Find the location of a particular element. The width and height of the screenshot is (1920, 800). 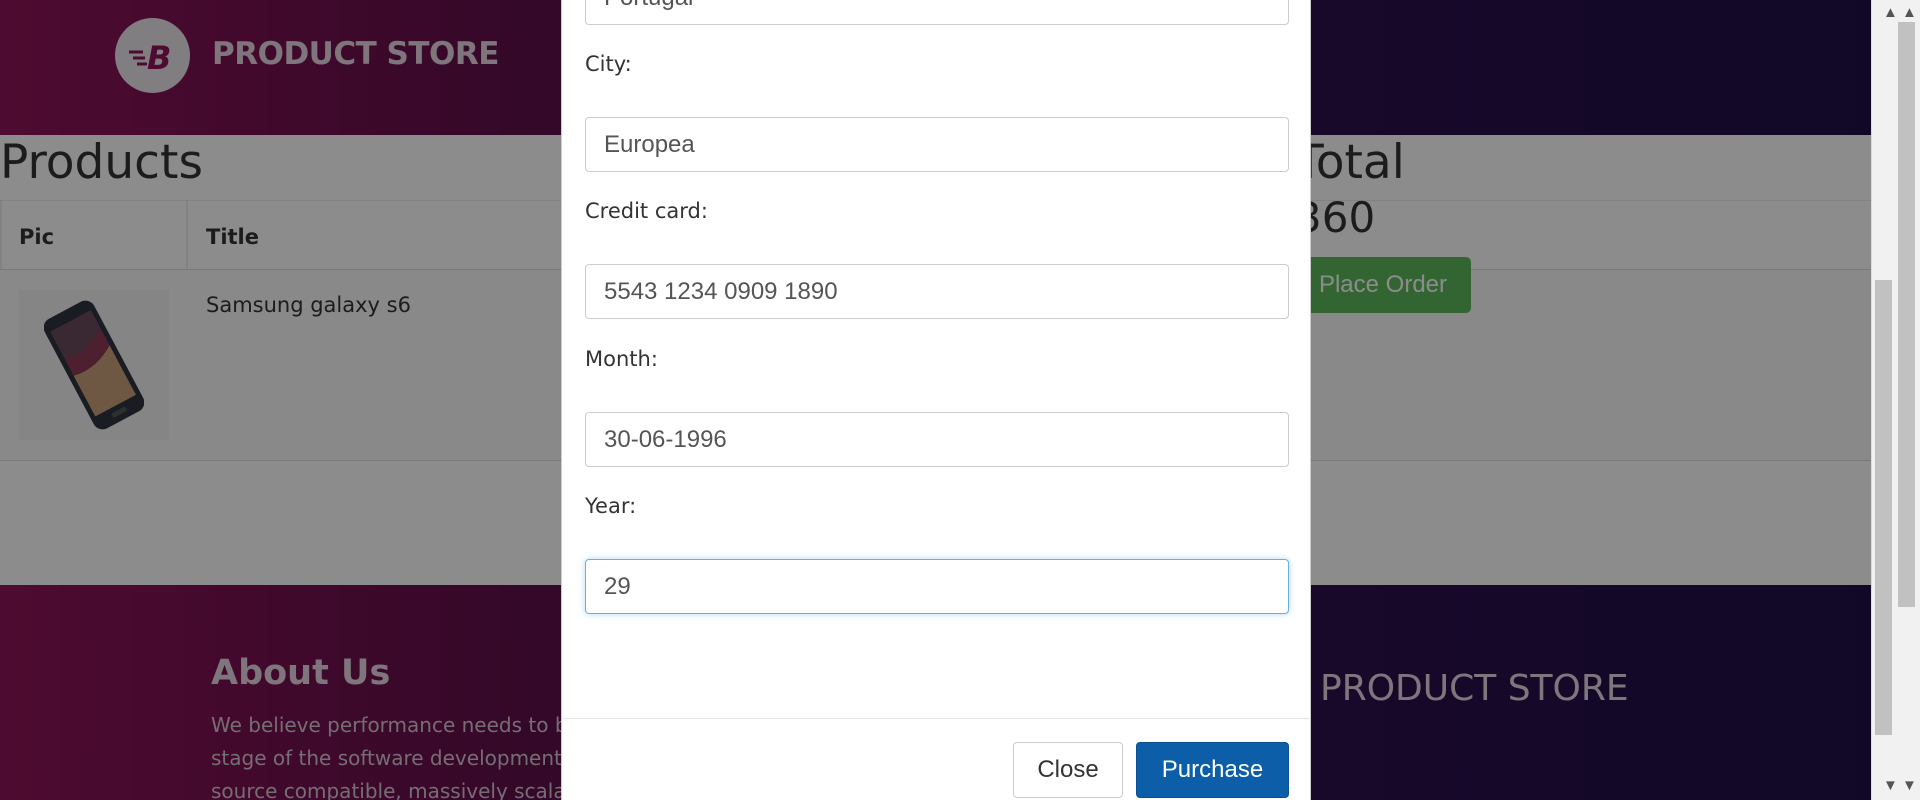

month-field is located at coordinates (937, 439).